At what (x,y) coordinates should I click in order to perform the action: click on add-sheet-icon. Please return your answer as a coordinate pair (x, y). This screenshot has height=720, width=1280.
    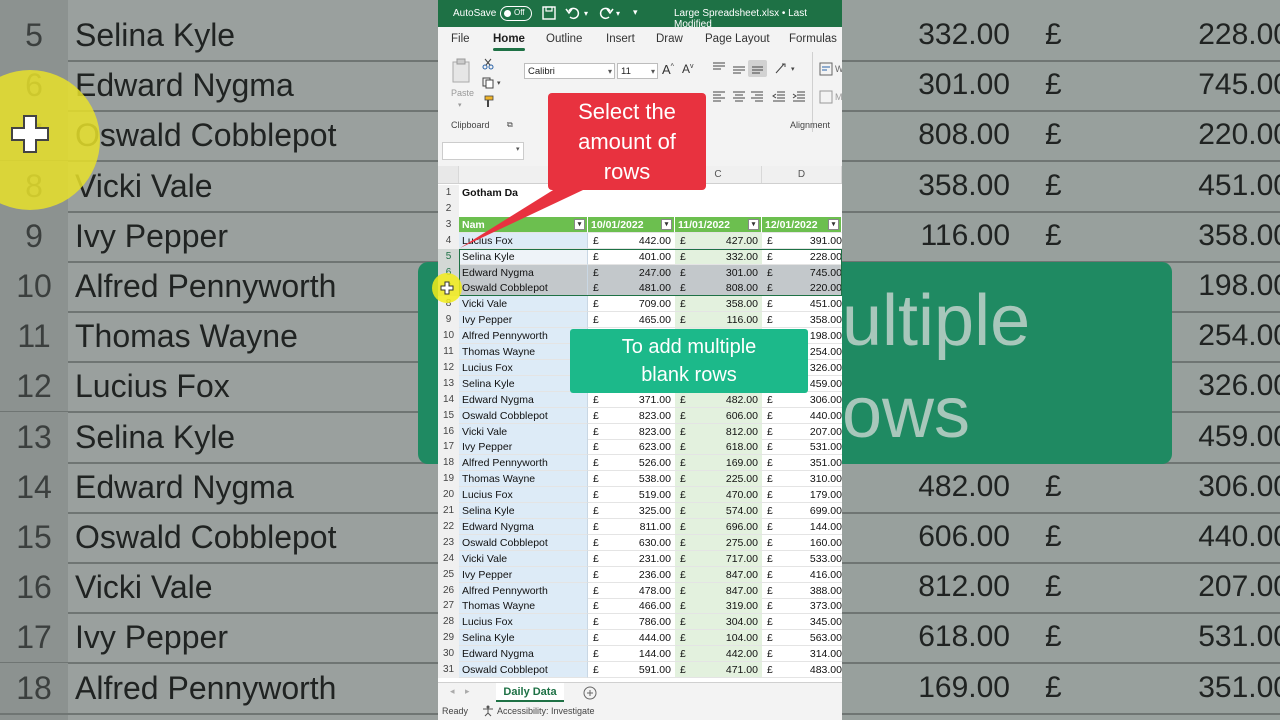
    Looking at the image, I should click on (590, 693).